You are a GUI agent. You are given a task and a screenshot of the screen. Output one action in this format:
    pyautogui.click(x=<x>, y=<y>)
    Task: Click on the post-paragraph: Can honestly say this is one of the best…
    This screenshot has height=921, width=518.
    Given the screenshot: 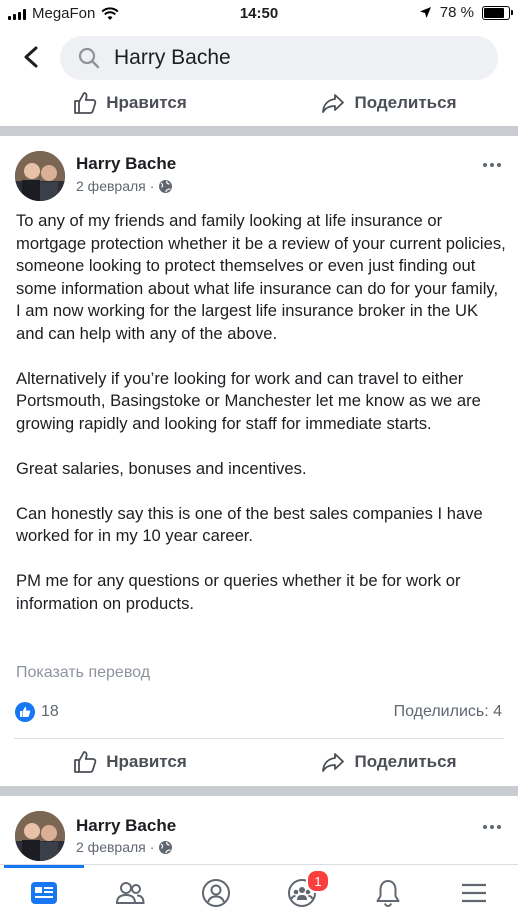 What is the action you would take?
    pyautogui.click(x=249, y=524)
    